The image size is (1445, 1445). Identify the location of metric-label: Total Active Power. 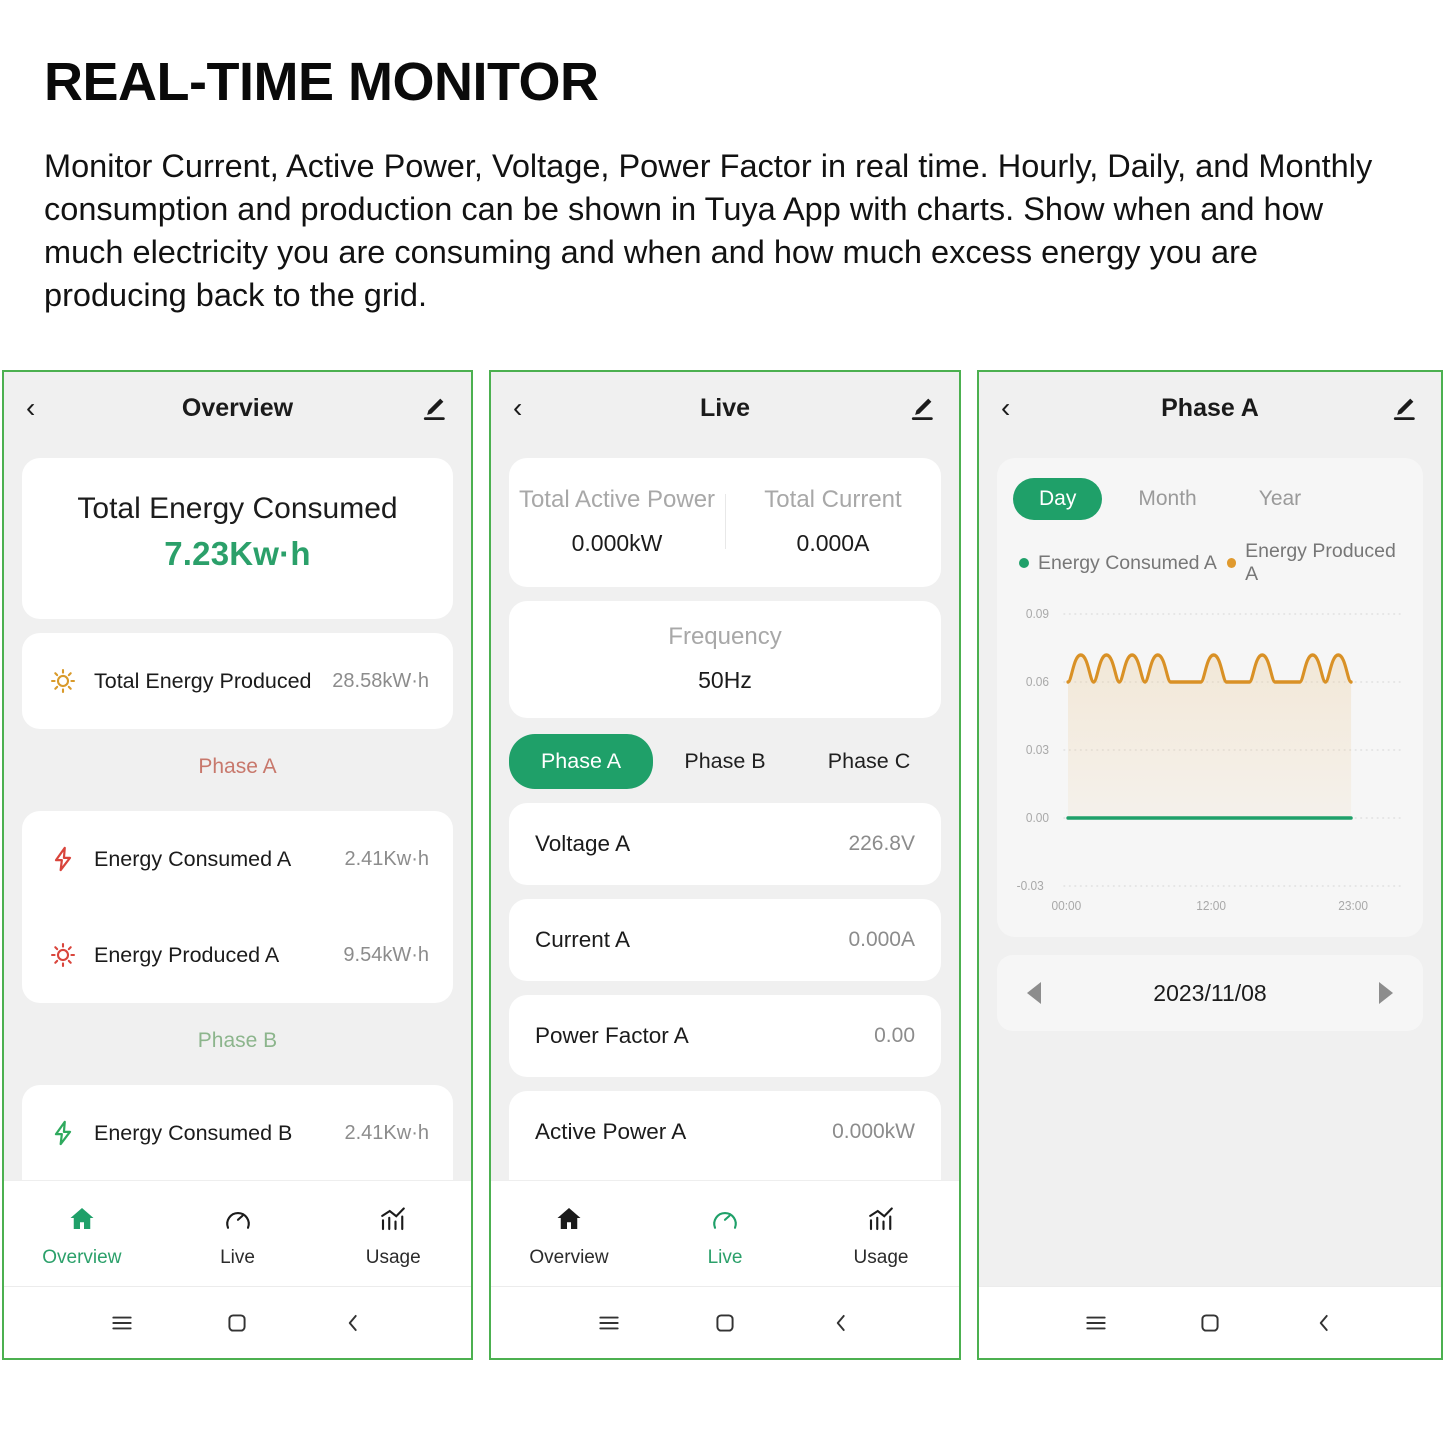
(617, 499).